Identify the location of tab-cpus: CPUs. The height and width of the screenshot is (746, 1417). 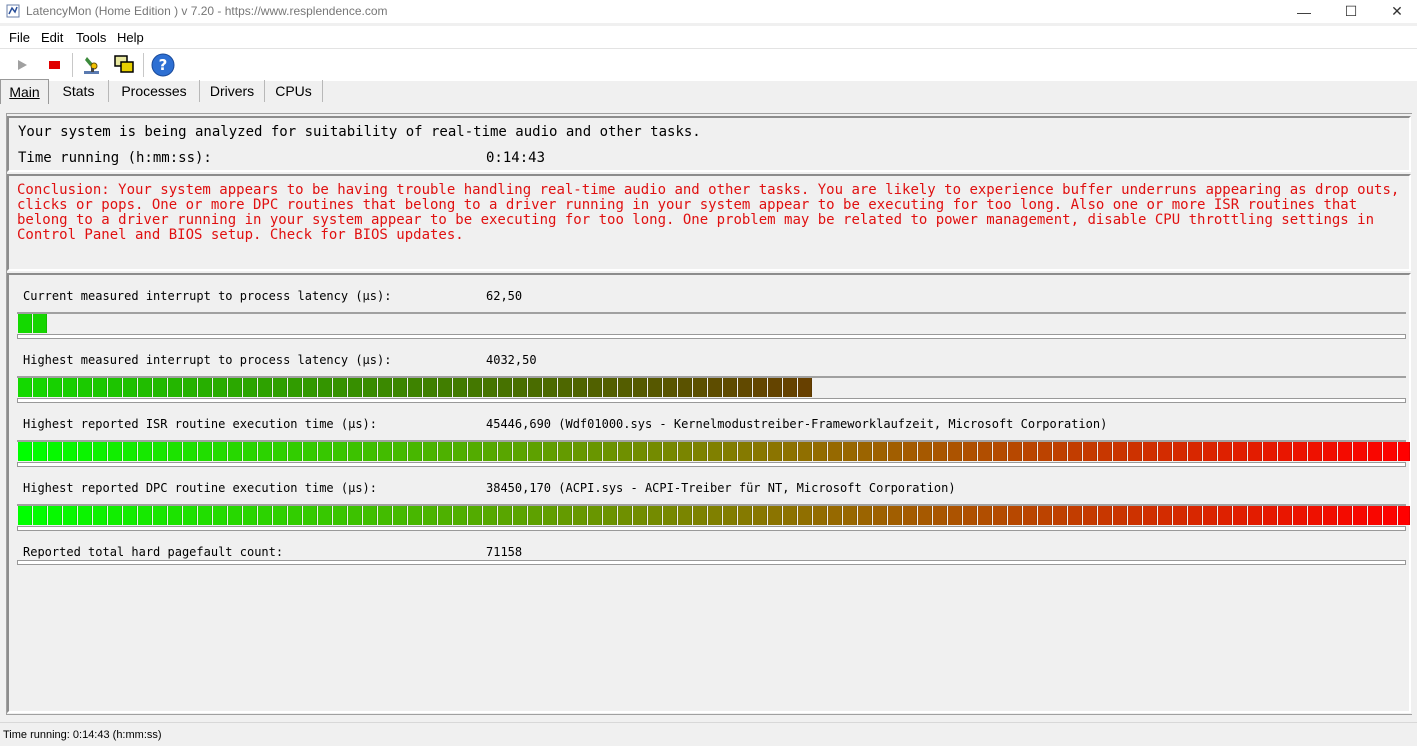
(294, 91).